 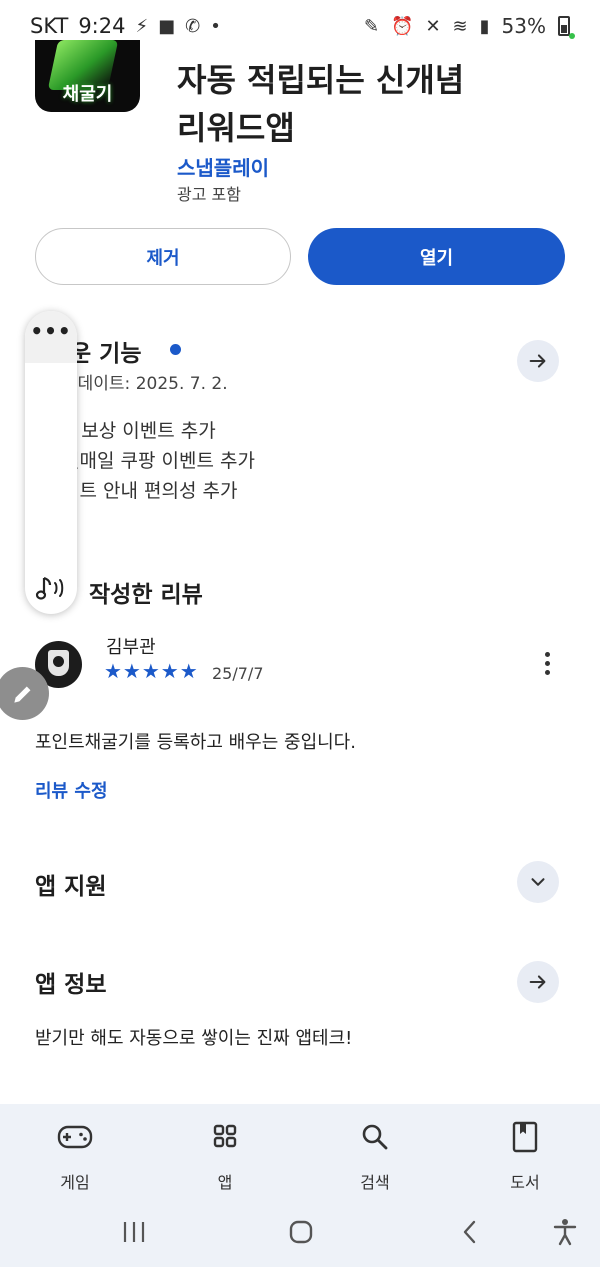 What do you see at coordinates (151, 671) in the screenshot?
I see `rating-stars: ★★★★★` at bounding box center [151, 671].